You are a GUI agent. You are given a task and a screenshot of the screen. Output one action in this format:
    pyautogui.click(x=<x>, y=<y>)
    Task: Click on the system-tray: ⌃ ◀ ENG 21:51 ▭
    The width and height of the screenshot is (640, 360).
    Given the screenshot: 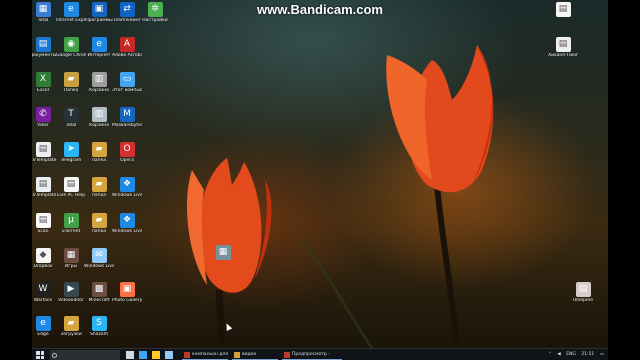 What is the action you would take?
    pyautogui.click(x=574, y=354)
    